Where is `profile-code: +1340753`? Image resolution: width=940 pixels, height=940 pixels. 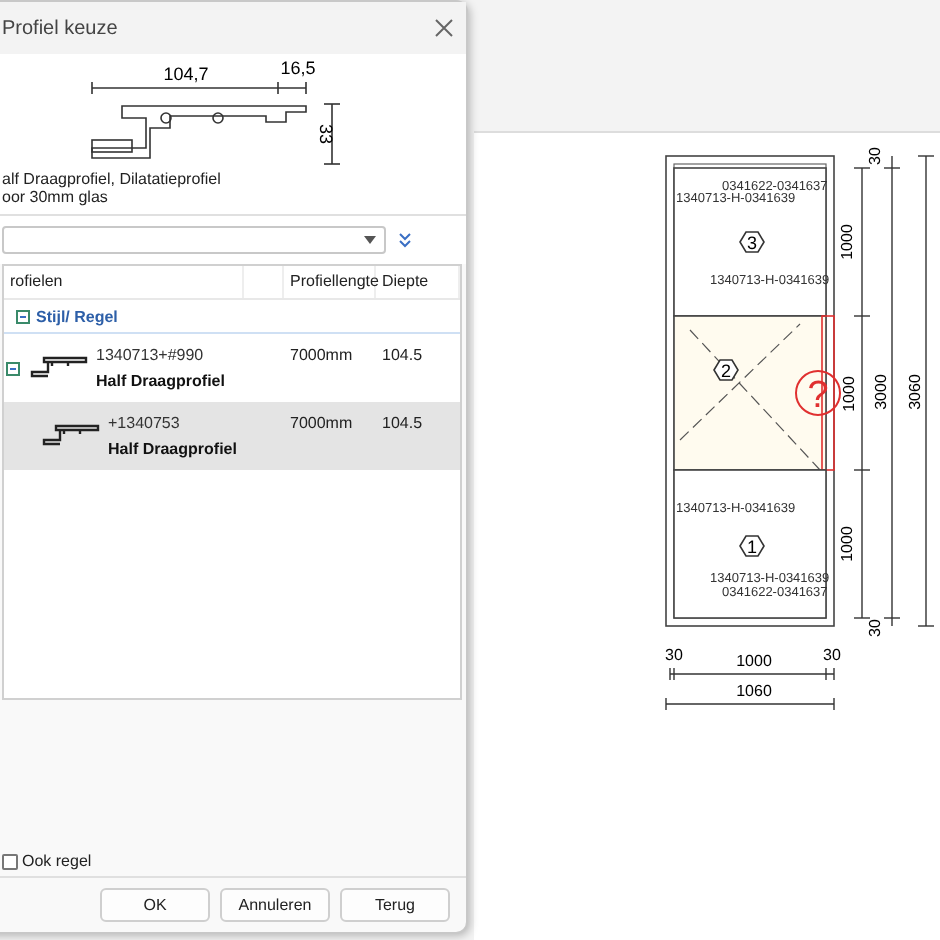 profile-code: +1340753 is located at coordinates (145, 423).